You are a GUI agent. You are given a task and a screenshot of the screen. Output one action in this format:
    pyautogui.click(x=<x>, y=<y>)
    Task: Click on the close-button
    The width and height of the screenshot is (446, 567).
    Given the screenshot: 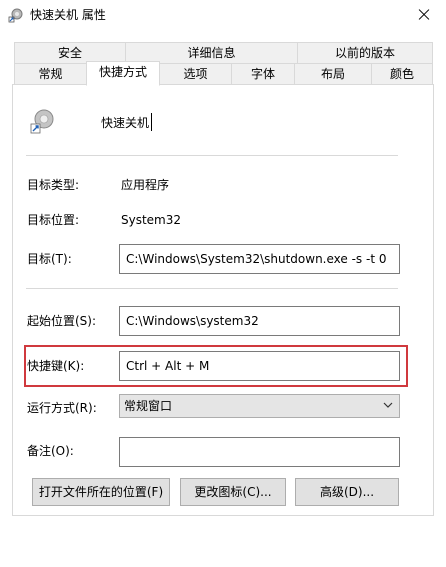 What is the action you would take?
    pyautogui.click(x=424, y=15)
    